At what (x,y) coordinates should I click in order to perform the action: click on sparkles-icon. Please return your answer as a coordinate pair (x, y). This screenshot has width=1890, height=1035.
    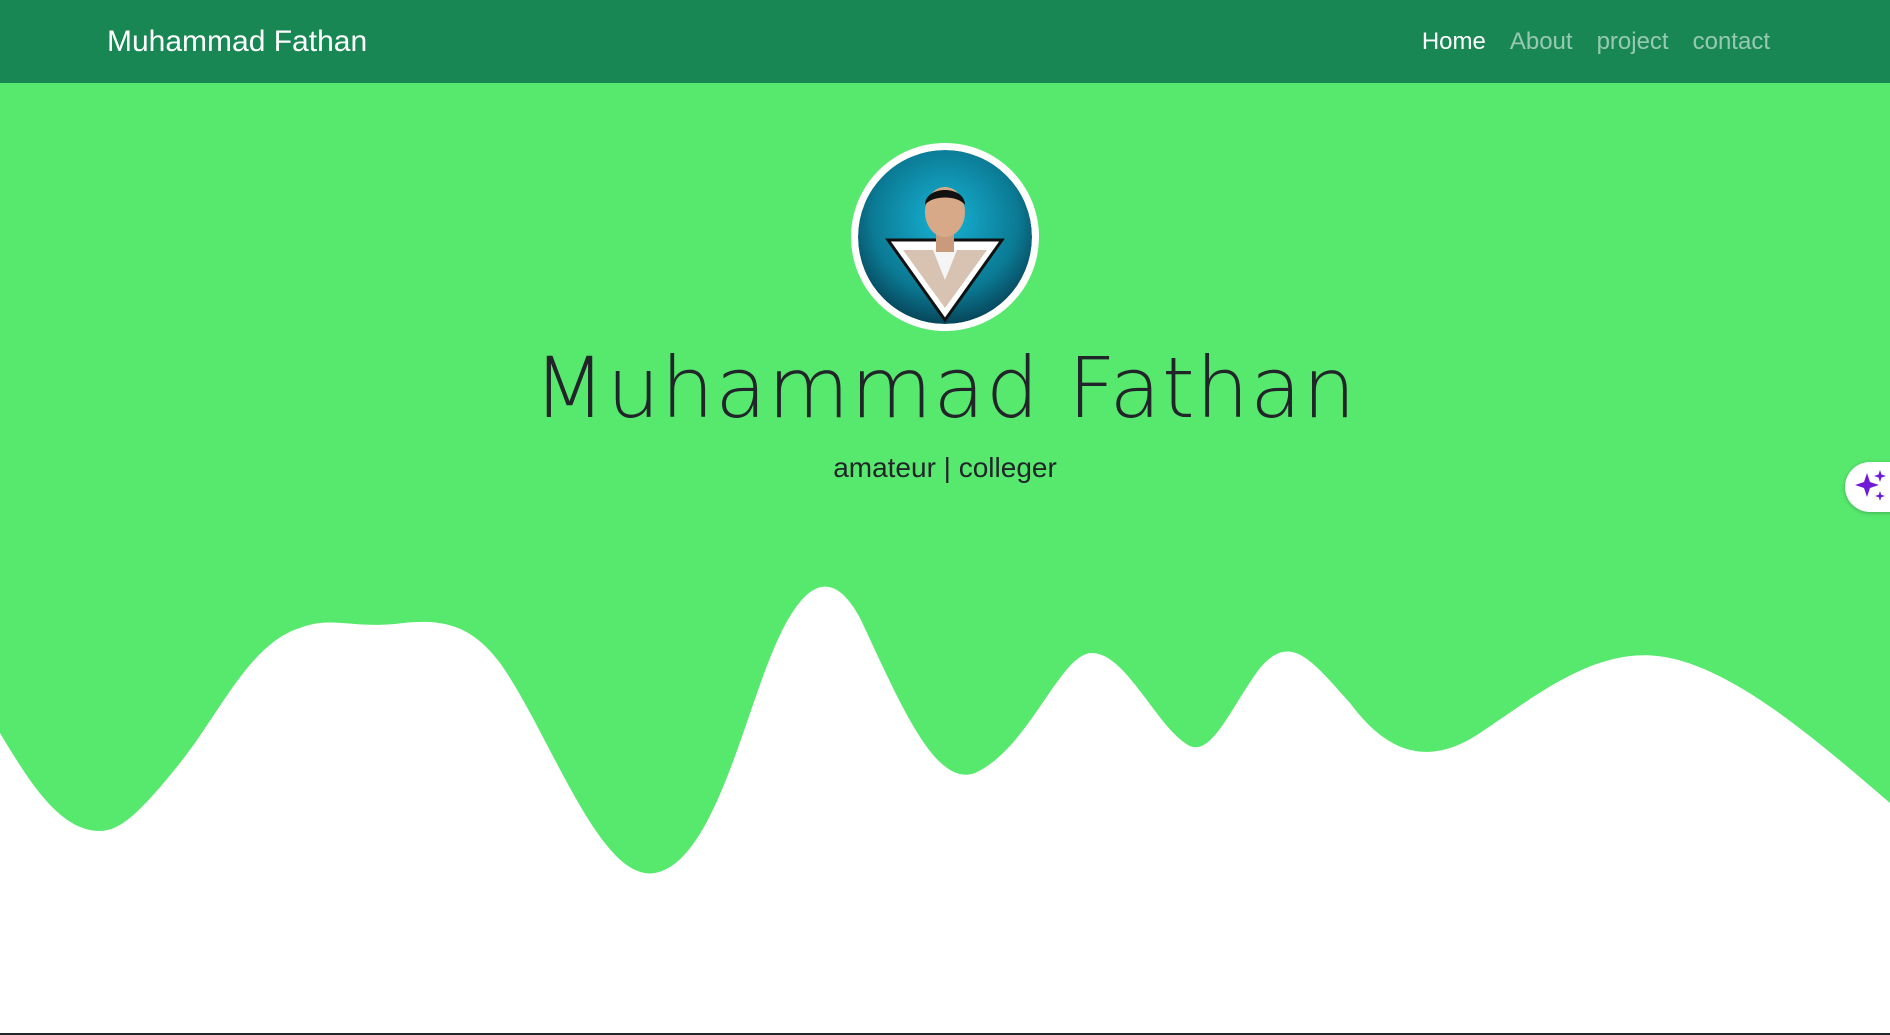
    Looking at the image, I should click on (1870, 485).